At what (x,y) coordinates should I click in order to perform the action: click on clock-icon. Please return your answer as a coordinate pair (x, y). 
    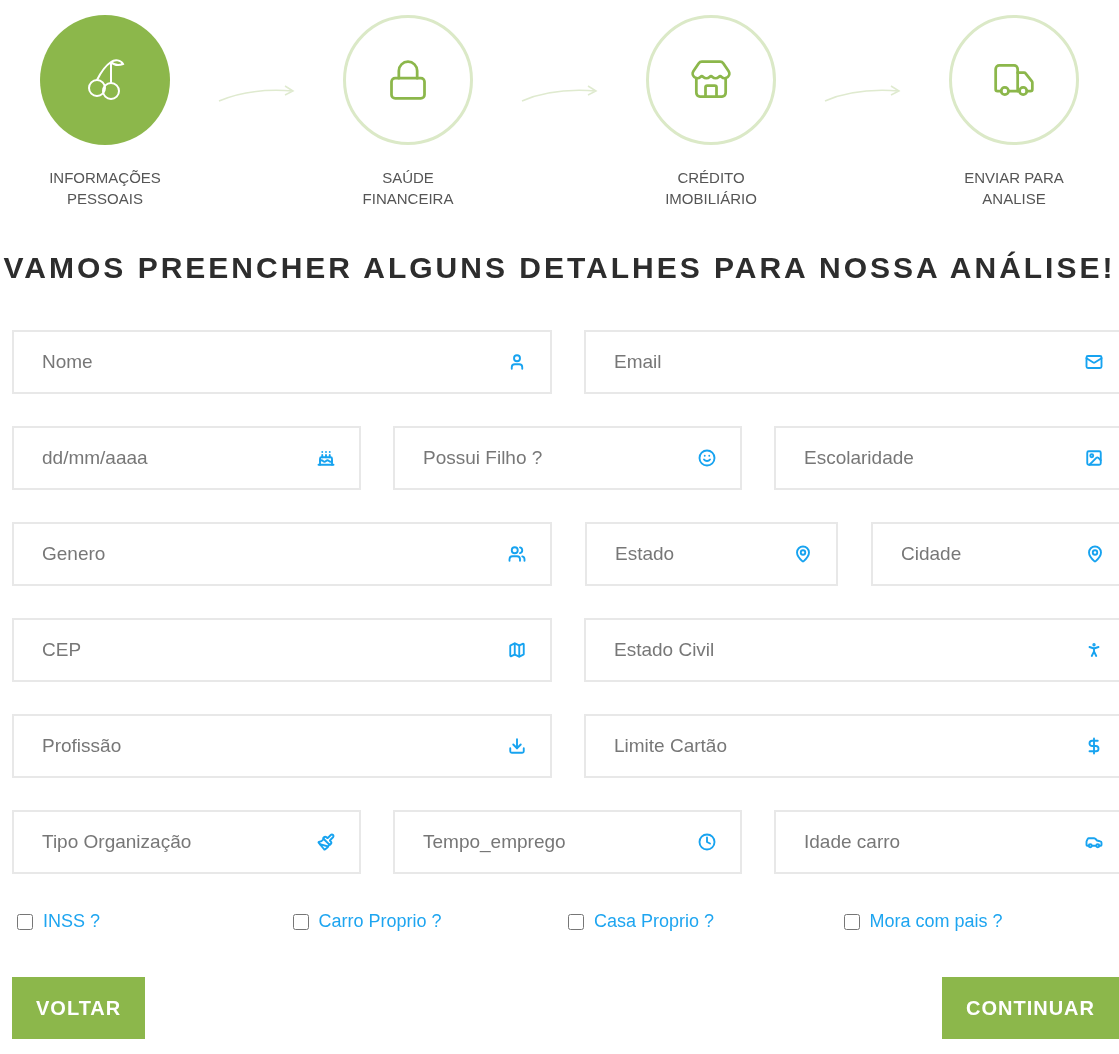
    Looking at the image, I should click on (707, 842).